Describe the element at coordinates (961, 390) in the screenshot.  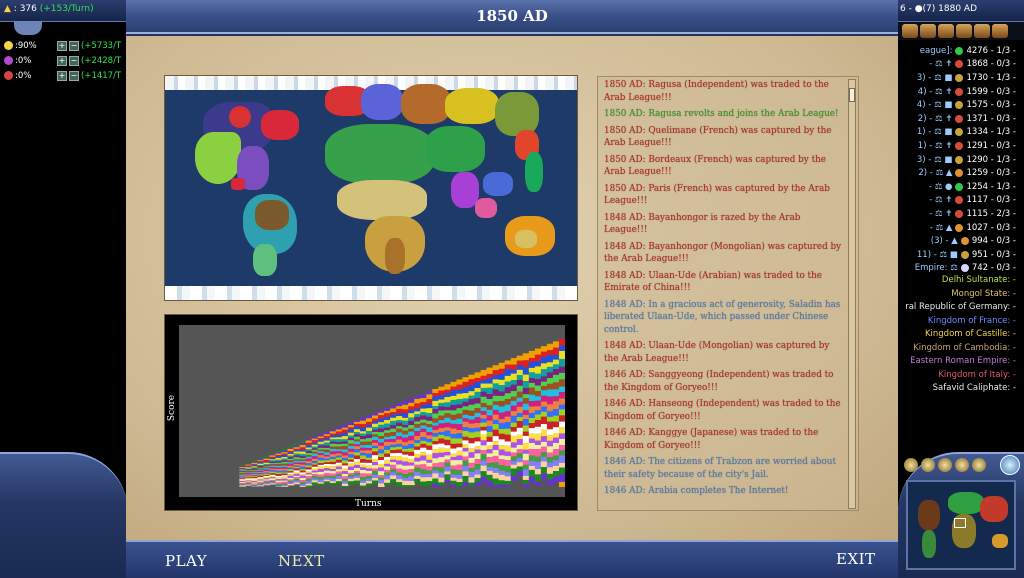
I see `civ-row: Safavid Caliphate: -` at that location.